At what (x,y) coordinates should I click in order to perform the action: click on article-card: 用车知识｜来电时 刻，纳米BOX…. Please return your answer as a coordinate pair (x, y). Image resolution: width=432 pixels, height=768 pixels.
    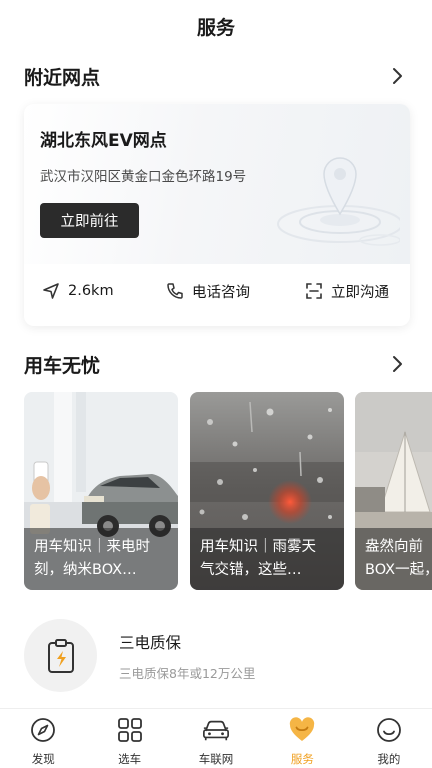
    Looking at the image, I should click on (101, 491).